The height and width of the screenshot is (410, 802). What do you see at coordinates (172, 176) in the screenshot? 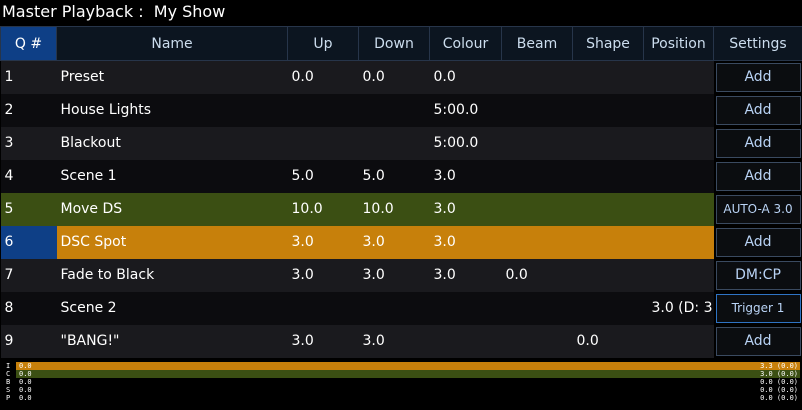
I see `cue-name: Scene 1` at bounding box center [172, 176].